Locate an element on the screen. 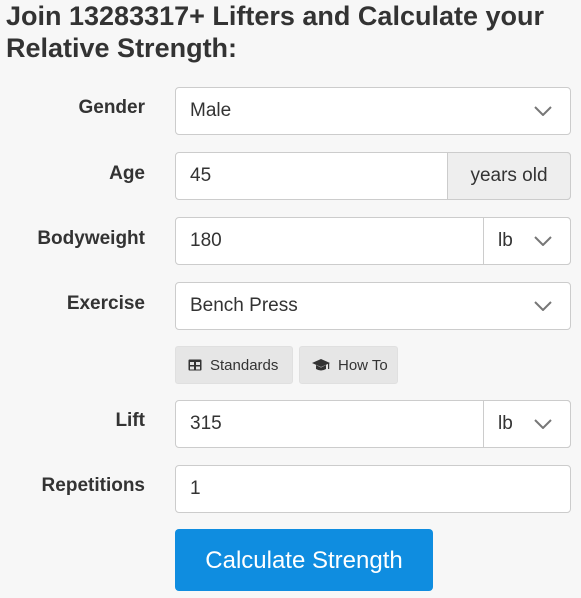 This screenshot has width=581, height=598. standards-label: Standards is located at coordinates (244, 365).